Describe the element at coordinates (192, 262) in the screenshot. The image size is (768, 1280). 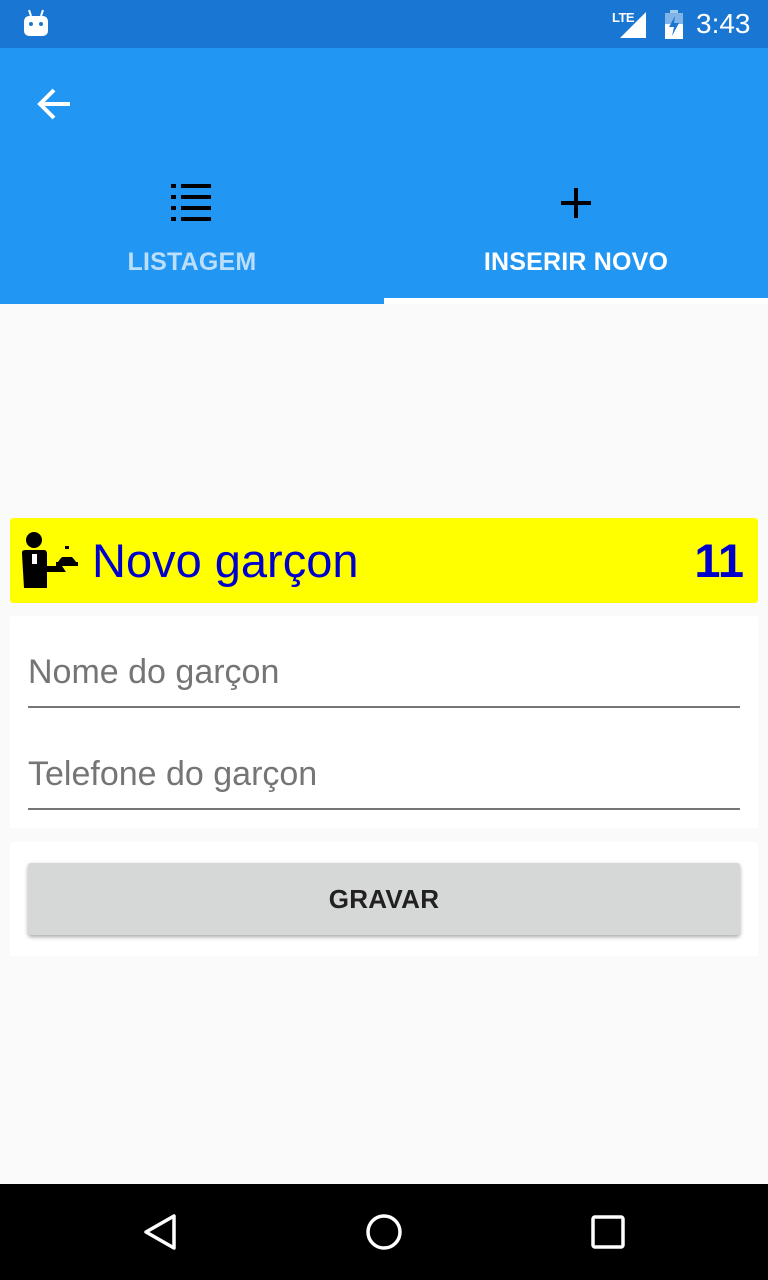
I see `tab-listagem-label: LISTAGEM` at that location.